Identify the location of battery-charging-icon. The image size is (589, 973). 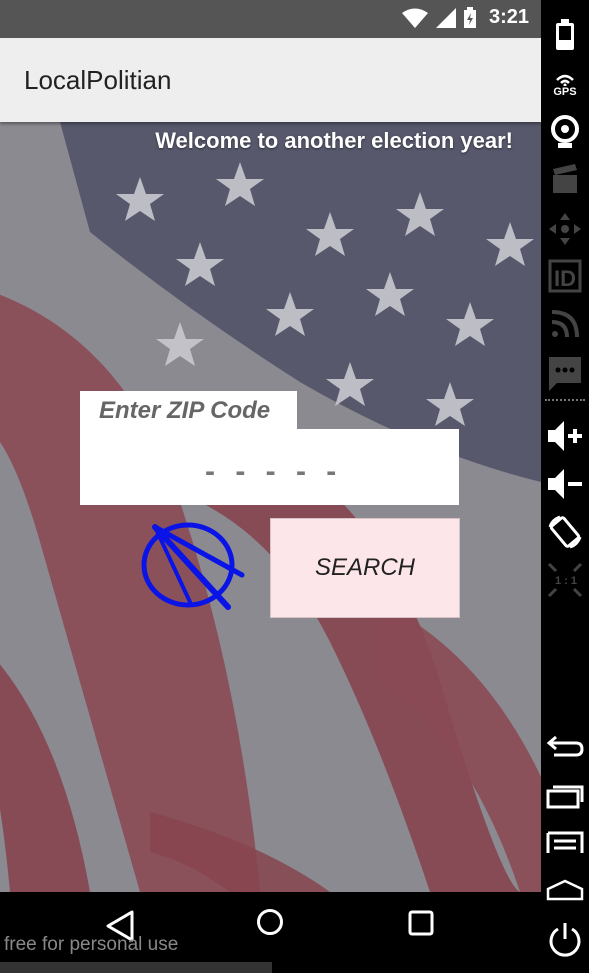
(469, 17).